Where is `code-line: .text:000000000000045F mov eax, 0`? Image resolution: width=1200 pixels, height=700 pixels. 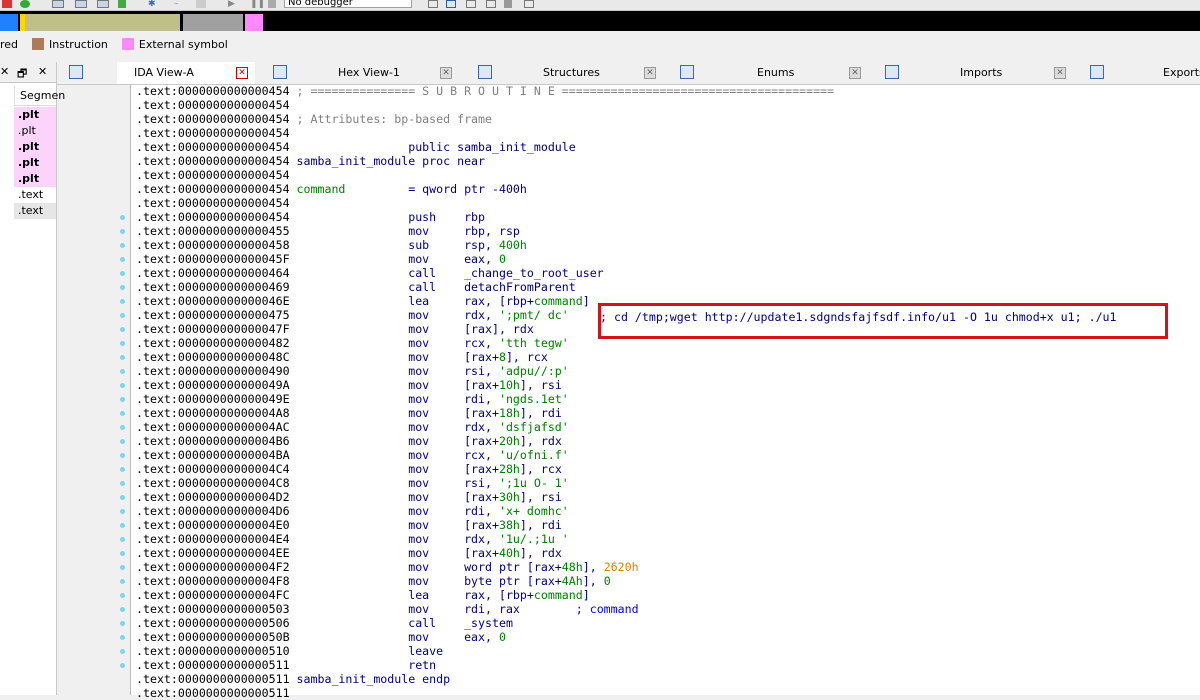
code-line: .text:000000000000045F mov eax, 0 is located at coordinates (321, 259).